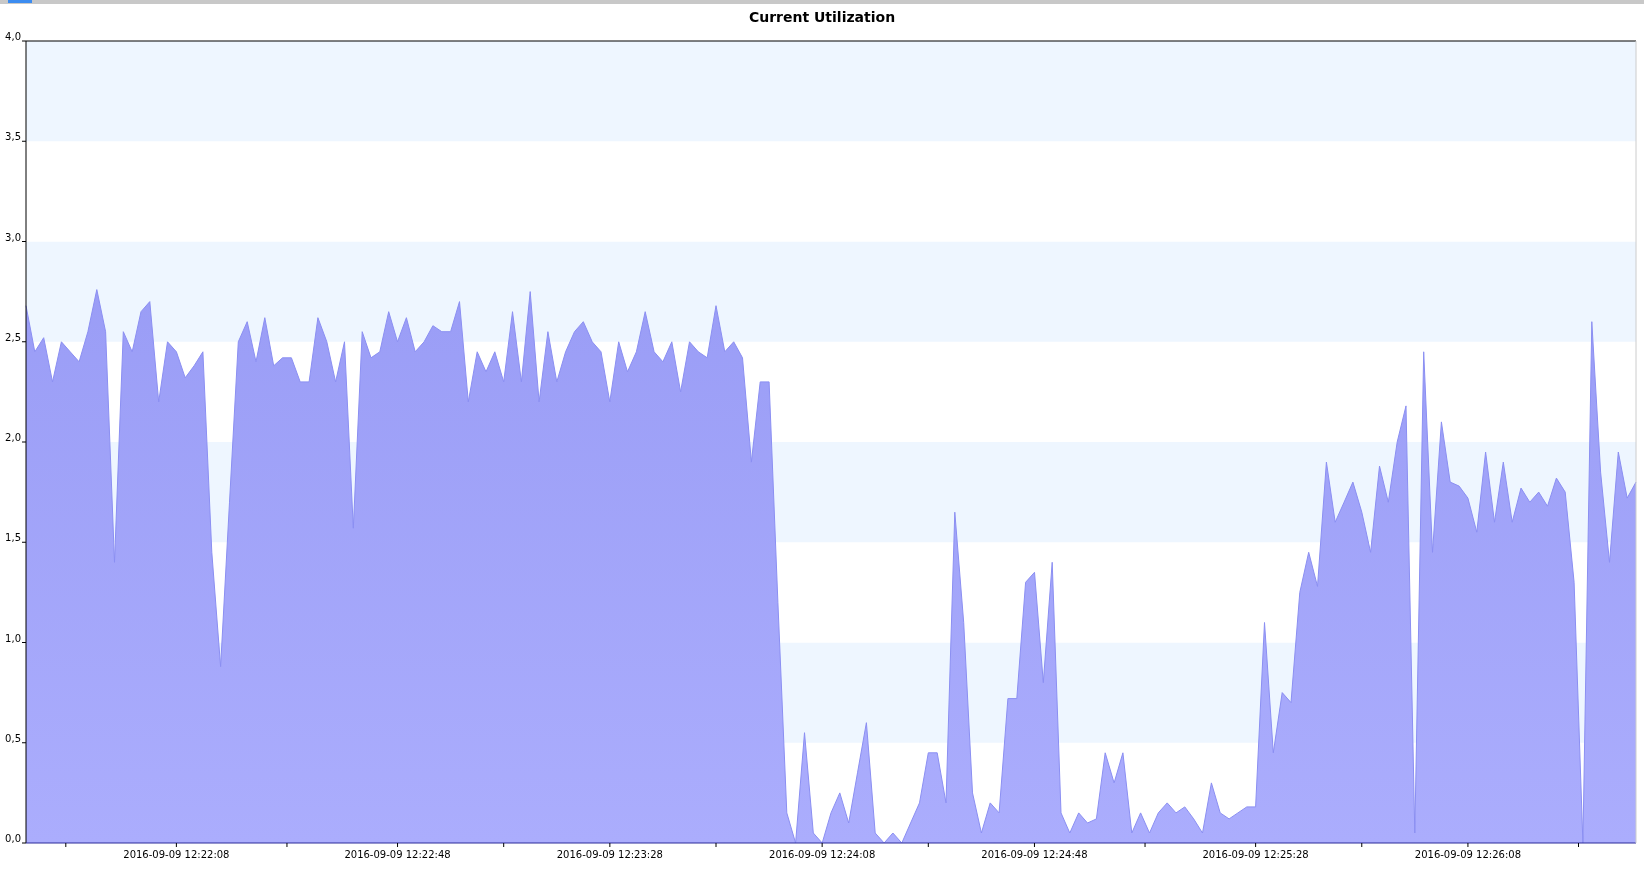  What do you see at coordinates (13, 137) in the screenshot?
I see `y-tick-label: 3,5` at bounding box center [13, 137].